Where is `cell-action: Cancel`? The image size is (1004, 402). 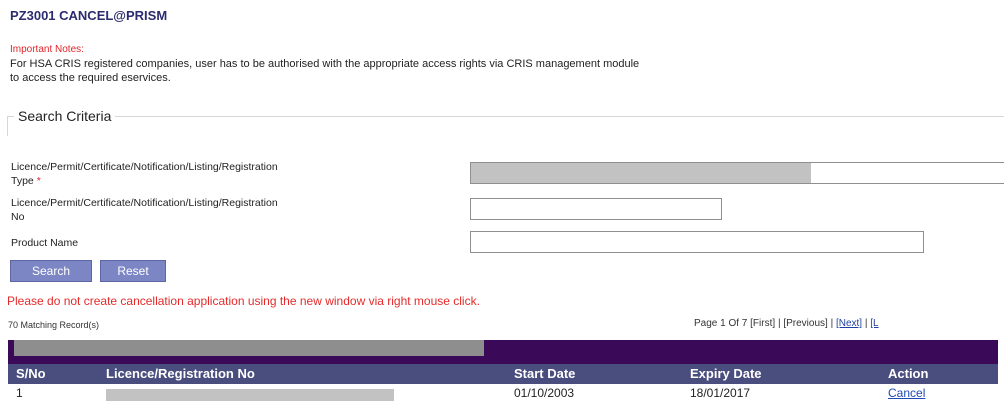
cell-action: Cancel is located at coordinates (906, 393).